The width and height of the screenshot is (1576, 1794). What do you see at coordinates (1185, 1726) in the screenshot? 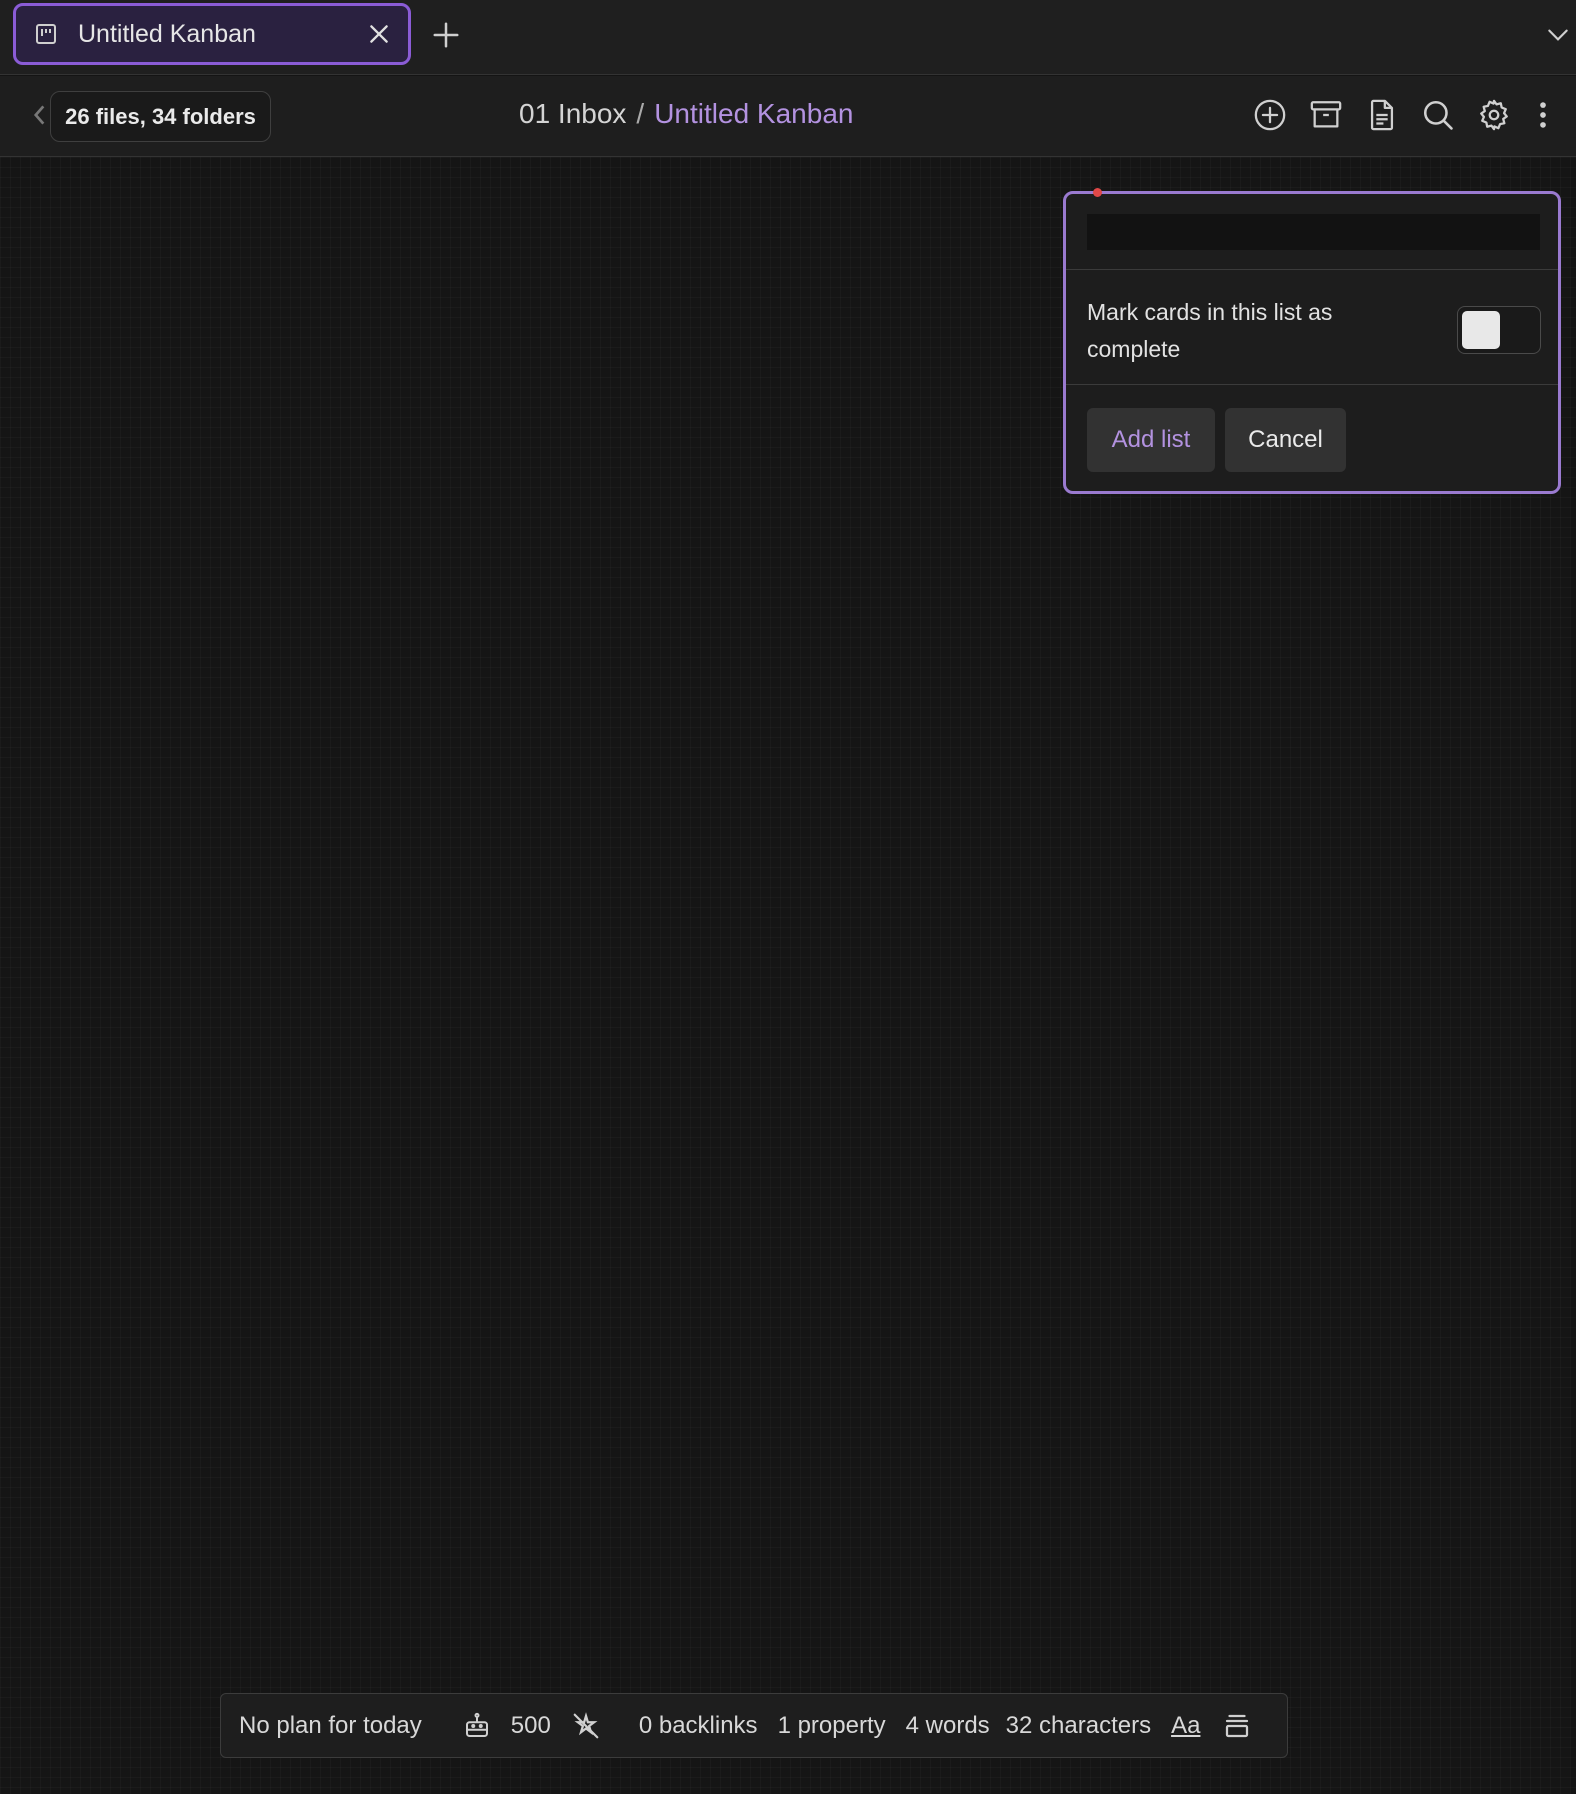
I see `font-toggle: Aa` at bounding box center [1185, 1726].